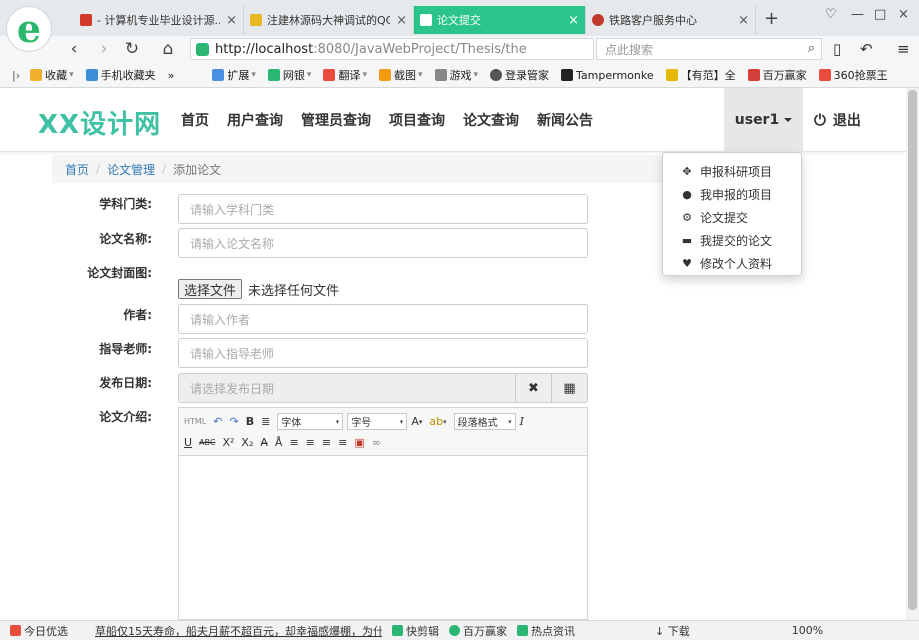  Describe the element at coordinates (383, 353) in the screenshot. I see `advisor-input: 请输入指导老师` at that location.